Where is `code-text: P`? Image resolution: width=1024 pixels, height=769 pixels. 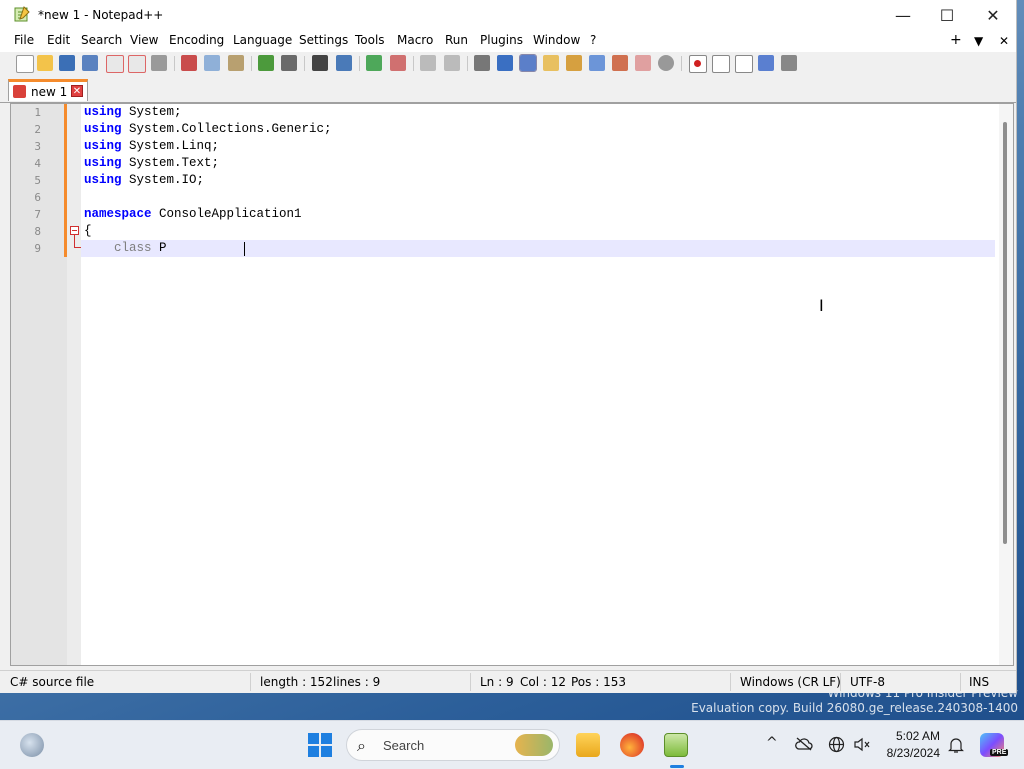 code-text: P is located at coordinates (159, 248).